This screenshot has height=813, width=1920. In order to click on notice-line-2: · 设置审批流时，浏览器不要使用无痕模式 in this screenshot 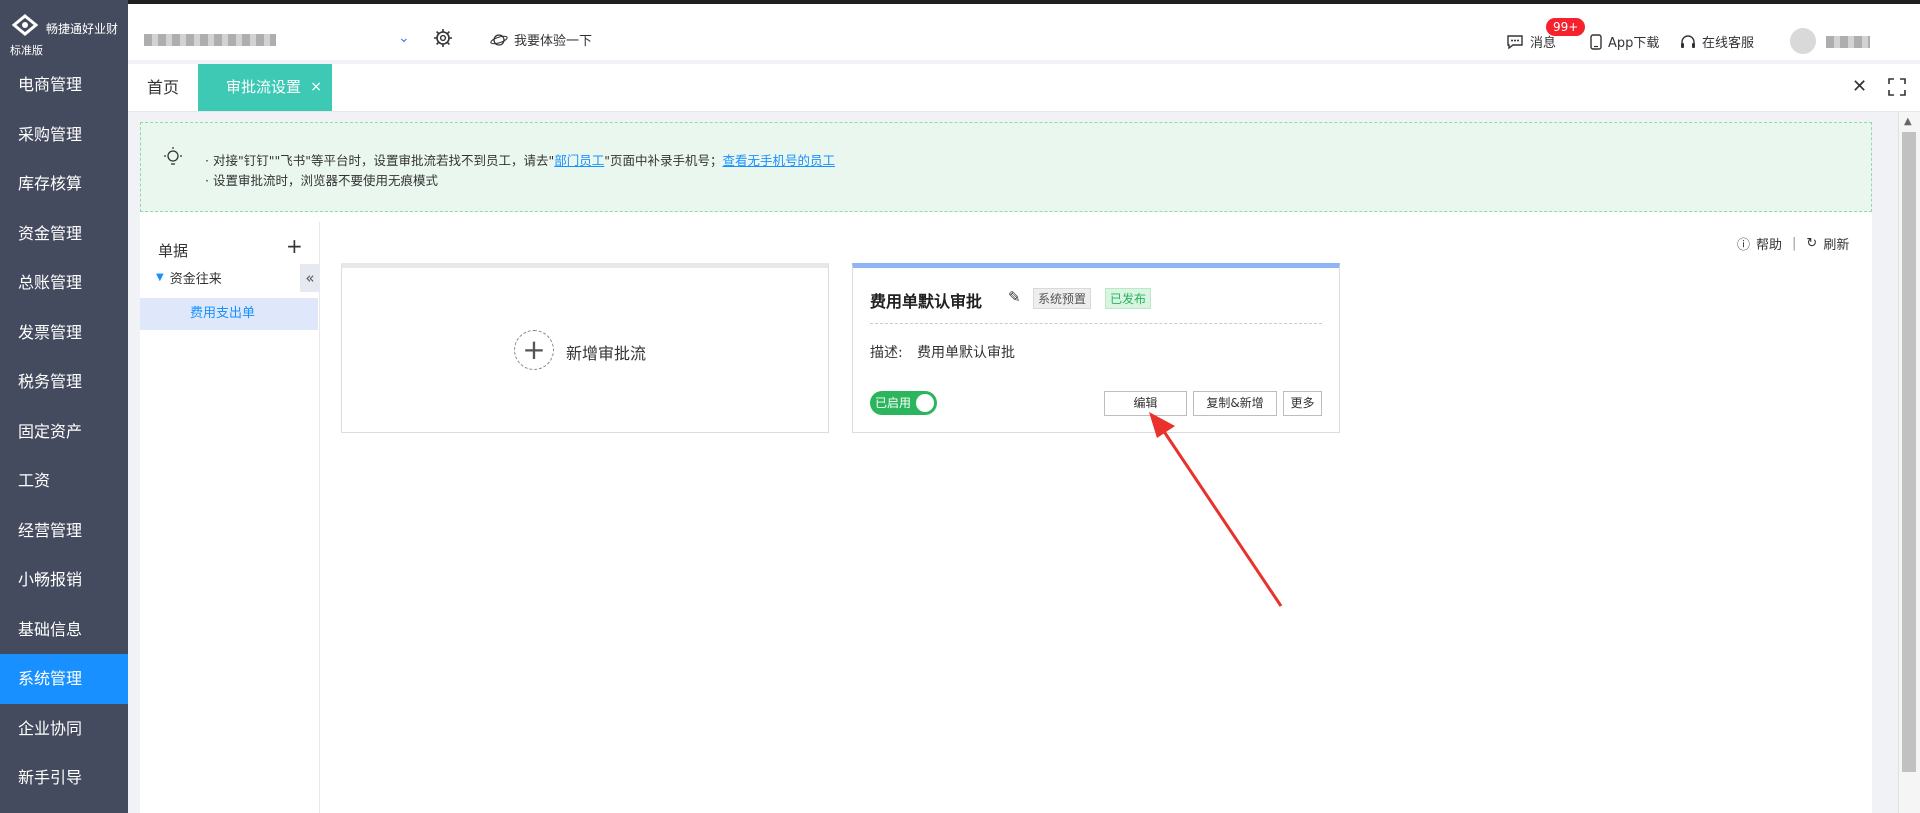, I will do `click(321, 180)`.